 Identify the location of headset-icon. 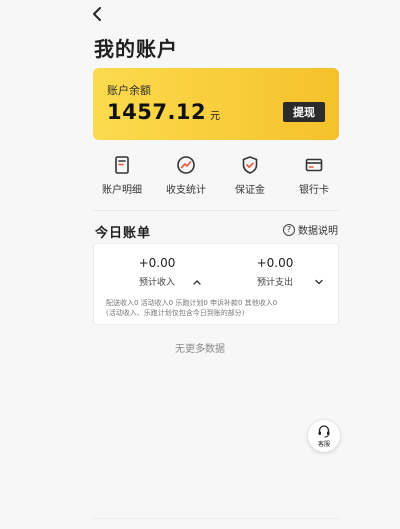
(324, 431).